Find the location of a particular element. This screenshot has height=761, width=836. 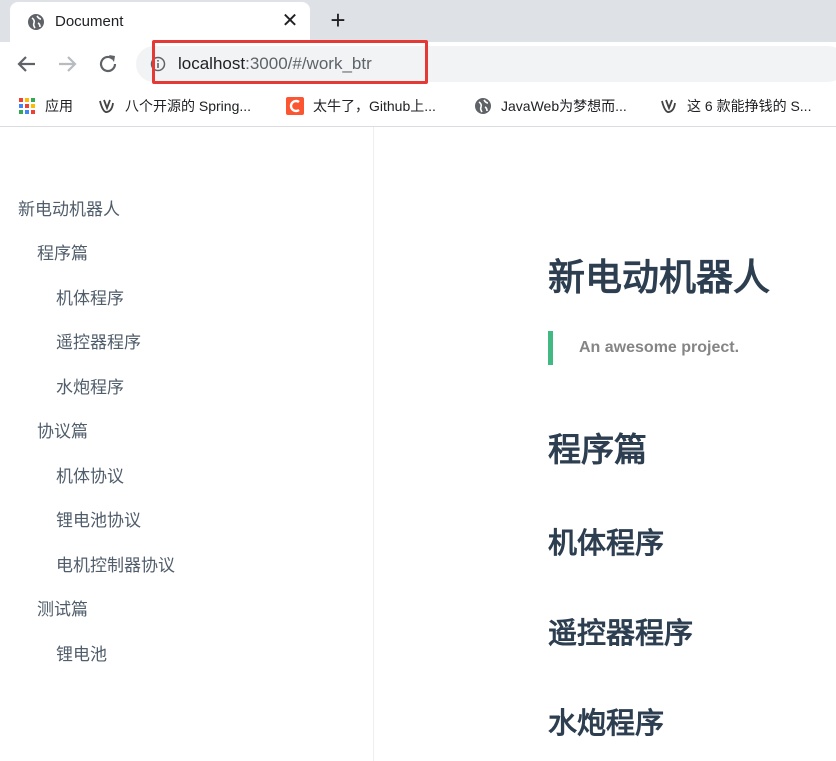

subsection-heading-remote-program: 遥控器程序 is located at coordinates (621, 634).